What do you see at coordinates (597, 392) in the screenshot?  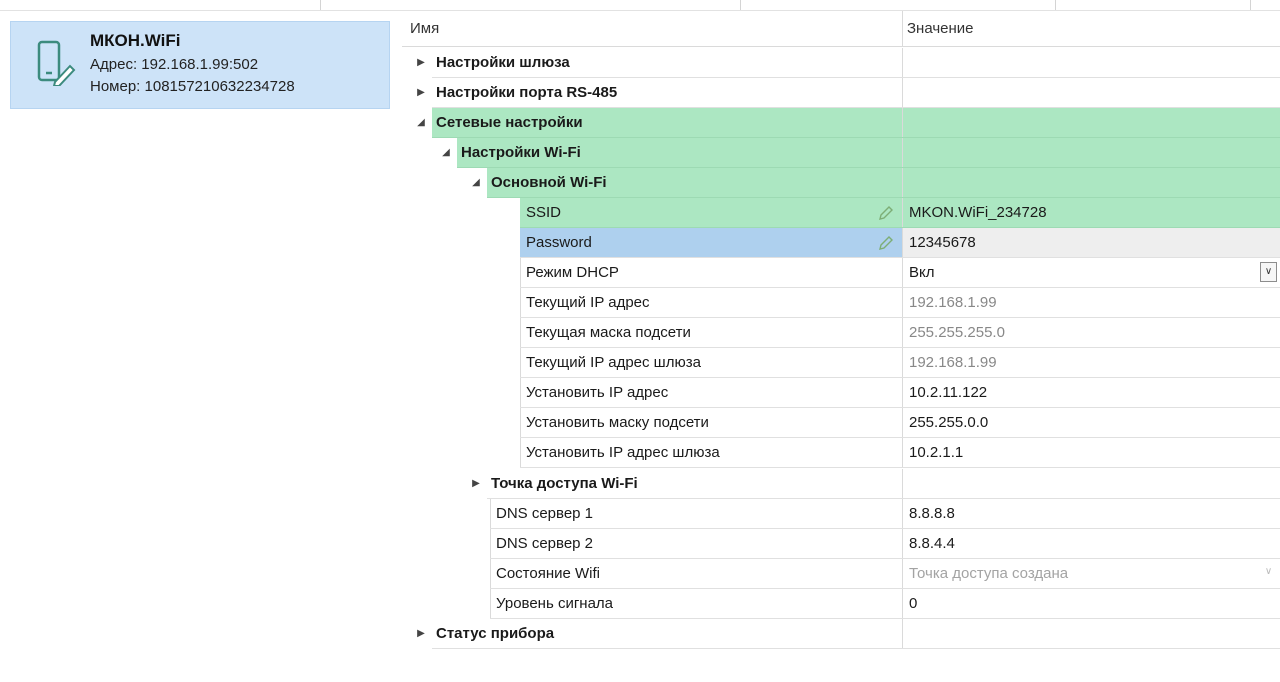 I see `property-name: Установить IP адрес` at bounding box center [597, 392].